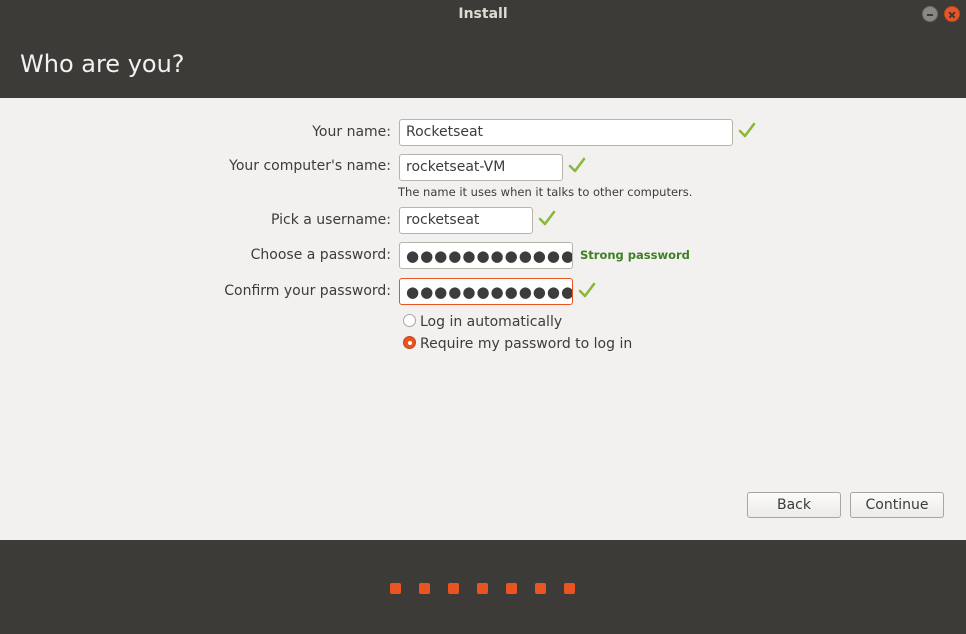 The height and width of the screenshot is (634, 966). What do you see at coordinates (307, 291) in the screenshot?
I see `confirm-password-label: Confirm your password:` at bounding box center [307, 291].